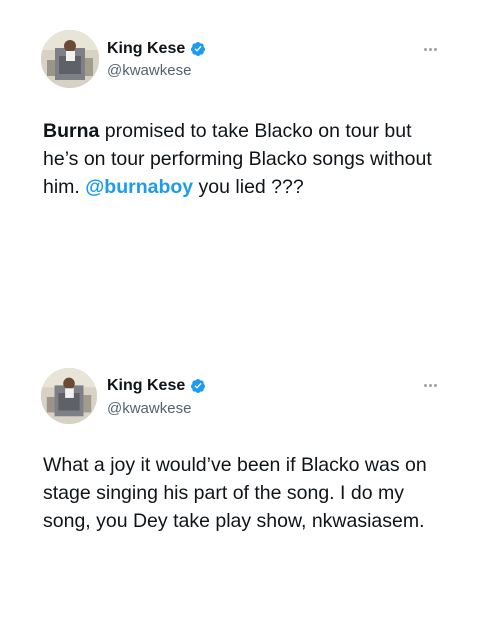 The width and height of the screenshot is (480, 618). Describe the element at coordinates (248, 187) in the screenshot. I see `tweet-text-end: you lied ???` at that location.